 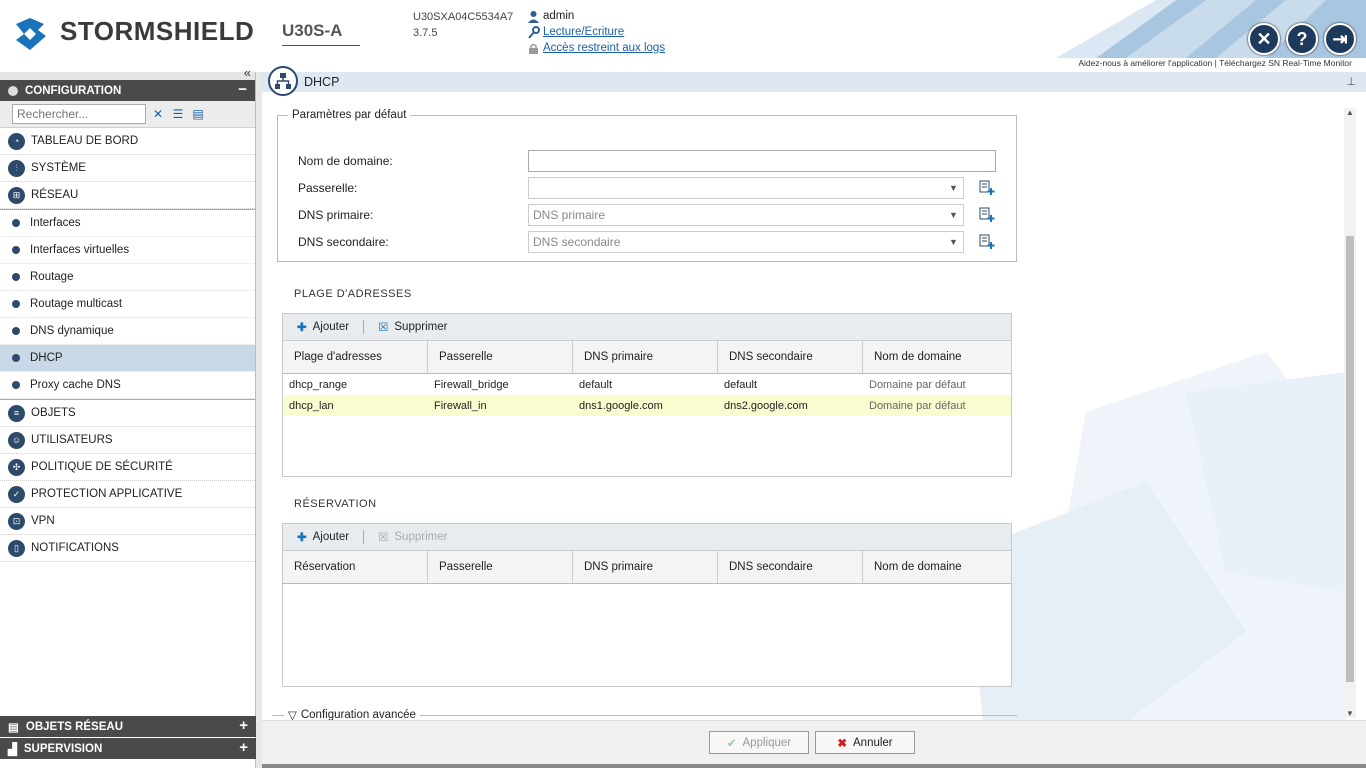 I want to click on shield-icon: ✓, so click(x=16, y=494).